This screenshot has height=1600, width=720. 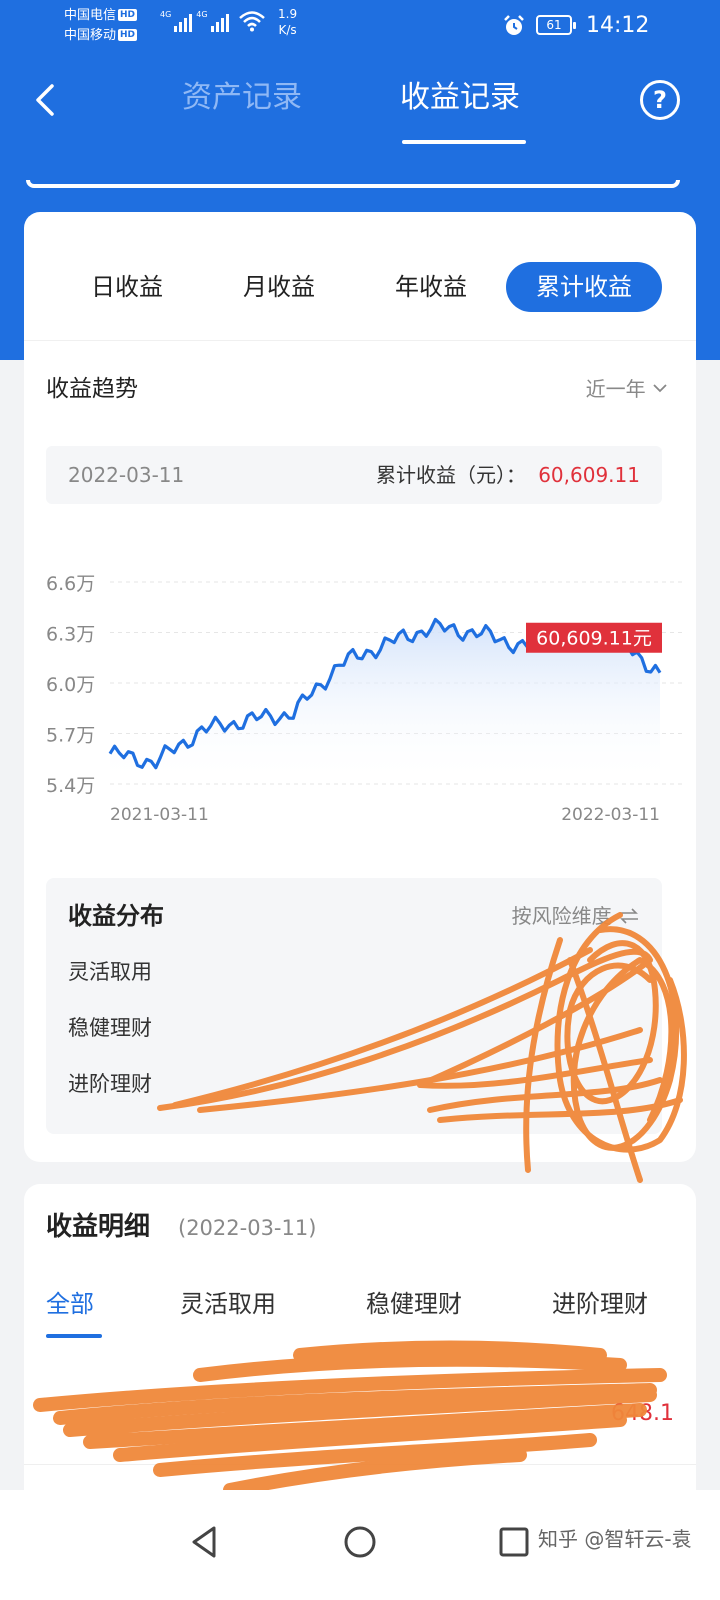 I want to click on help-icon: ?, so click(x=660, y=100).